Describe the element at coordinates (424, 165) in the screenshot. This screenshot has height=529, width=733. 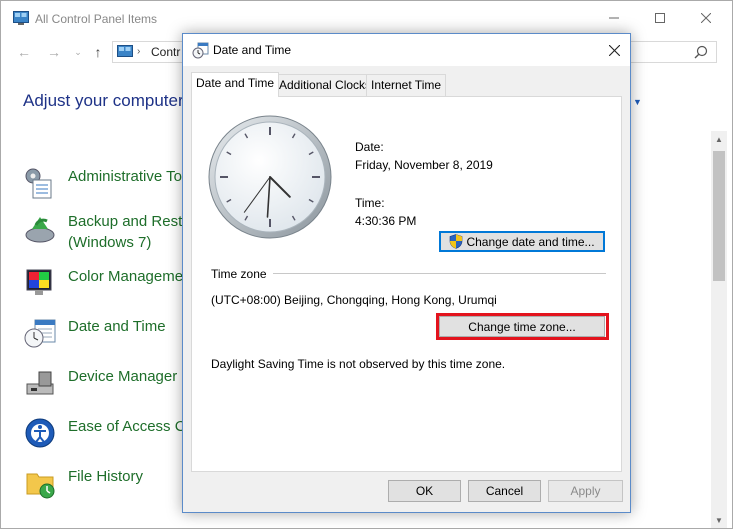
I see `date-value: Friday, November 8, 2019` at that location.